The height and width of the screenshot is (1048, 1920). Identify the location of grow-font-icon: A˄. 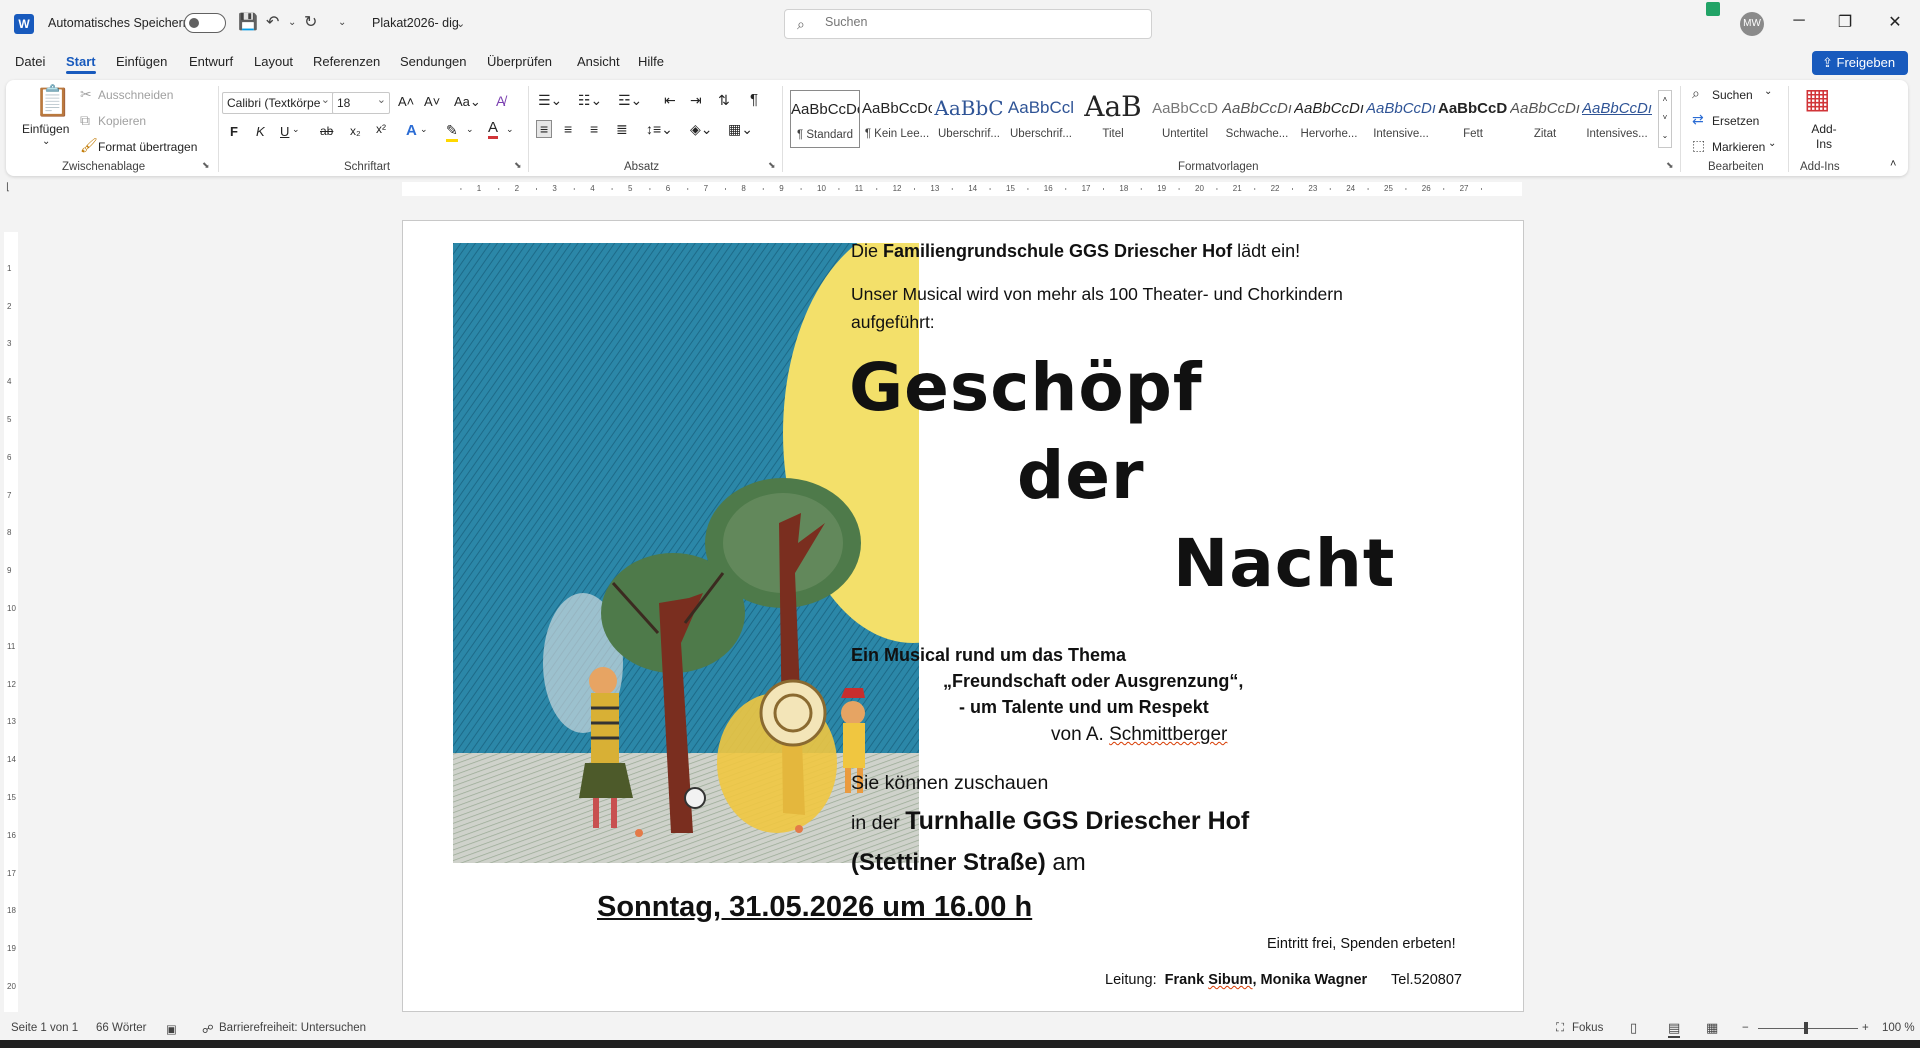
(406, 101).